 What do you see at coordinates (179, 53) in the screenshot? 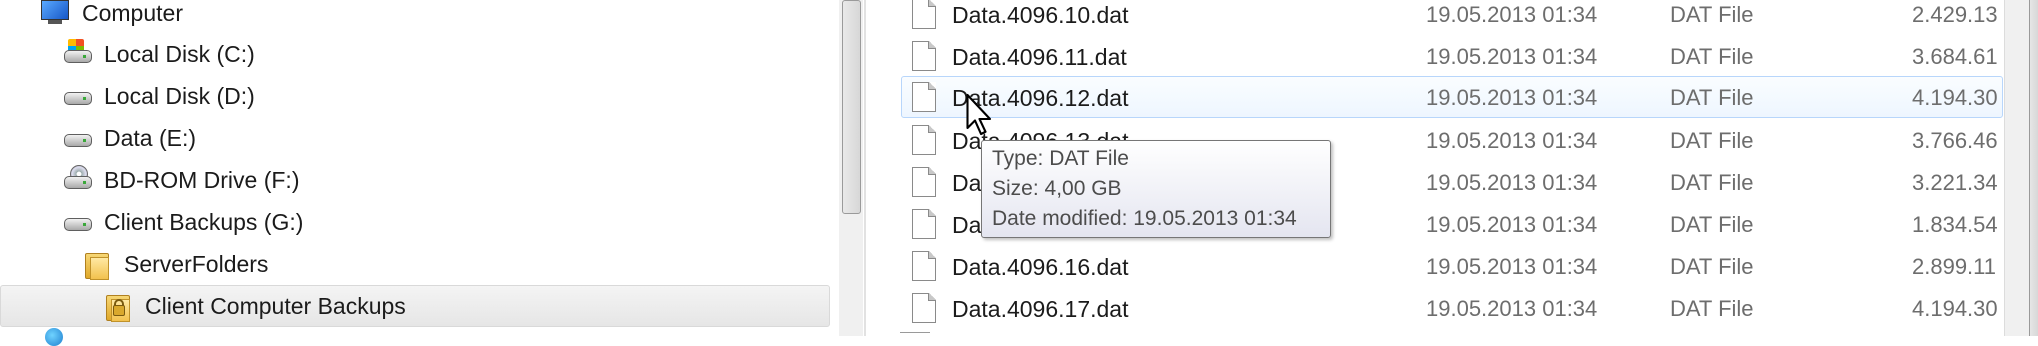
I see `tree-item-label: Local Disk (C:)` at bounding box center [179, 53].